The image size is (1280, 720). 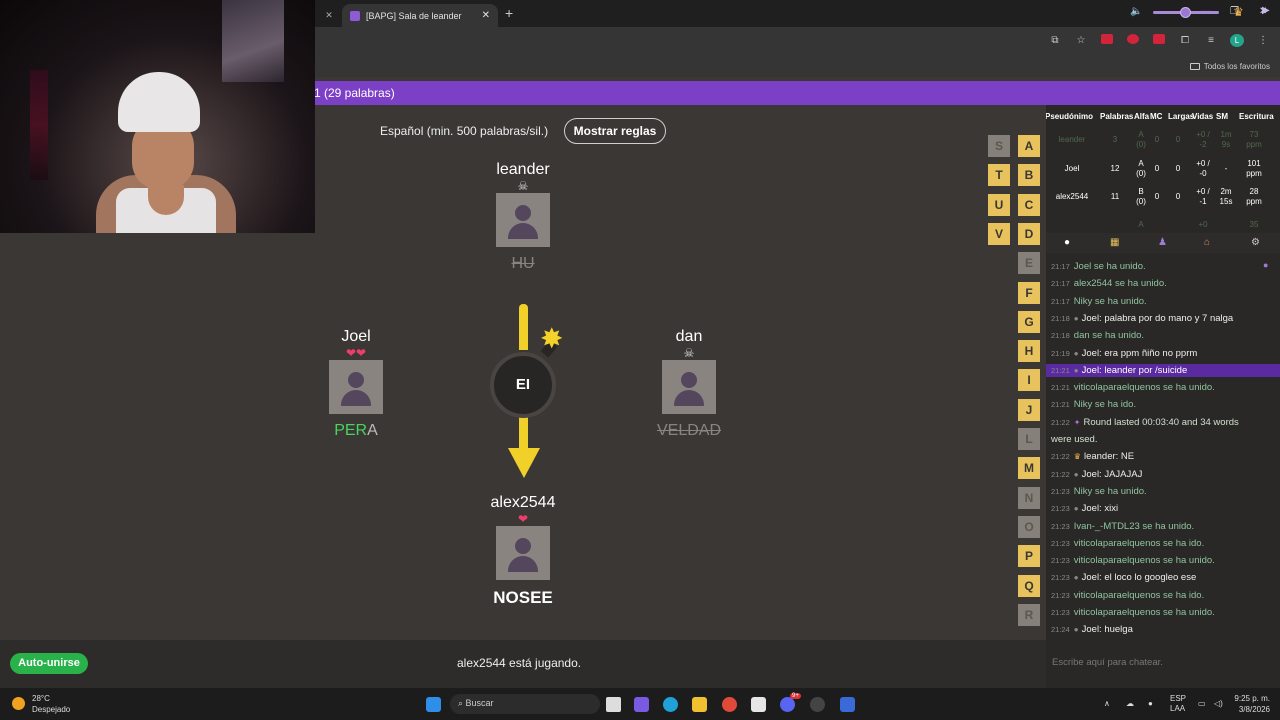 I want to click on file-explorer-icon, so click(x=699, y=704).